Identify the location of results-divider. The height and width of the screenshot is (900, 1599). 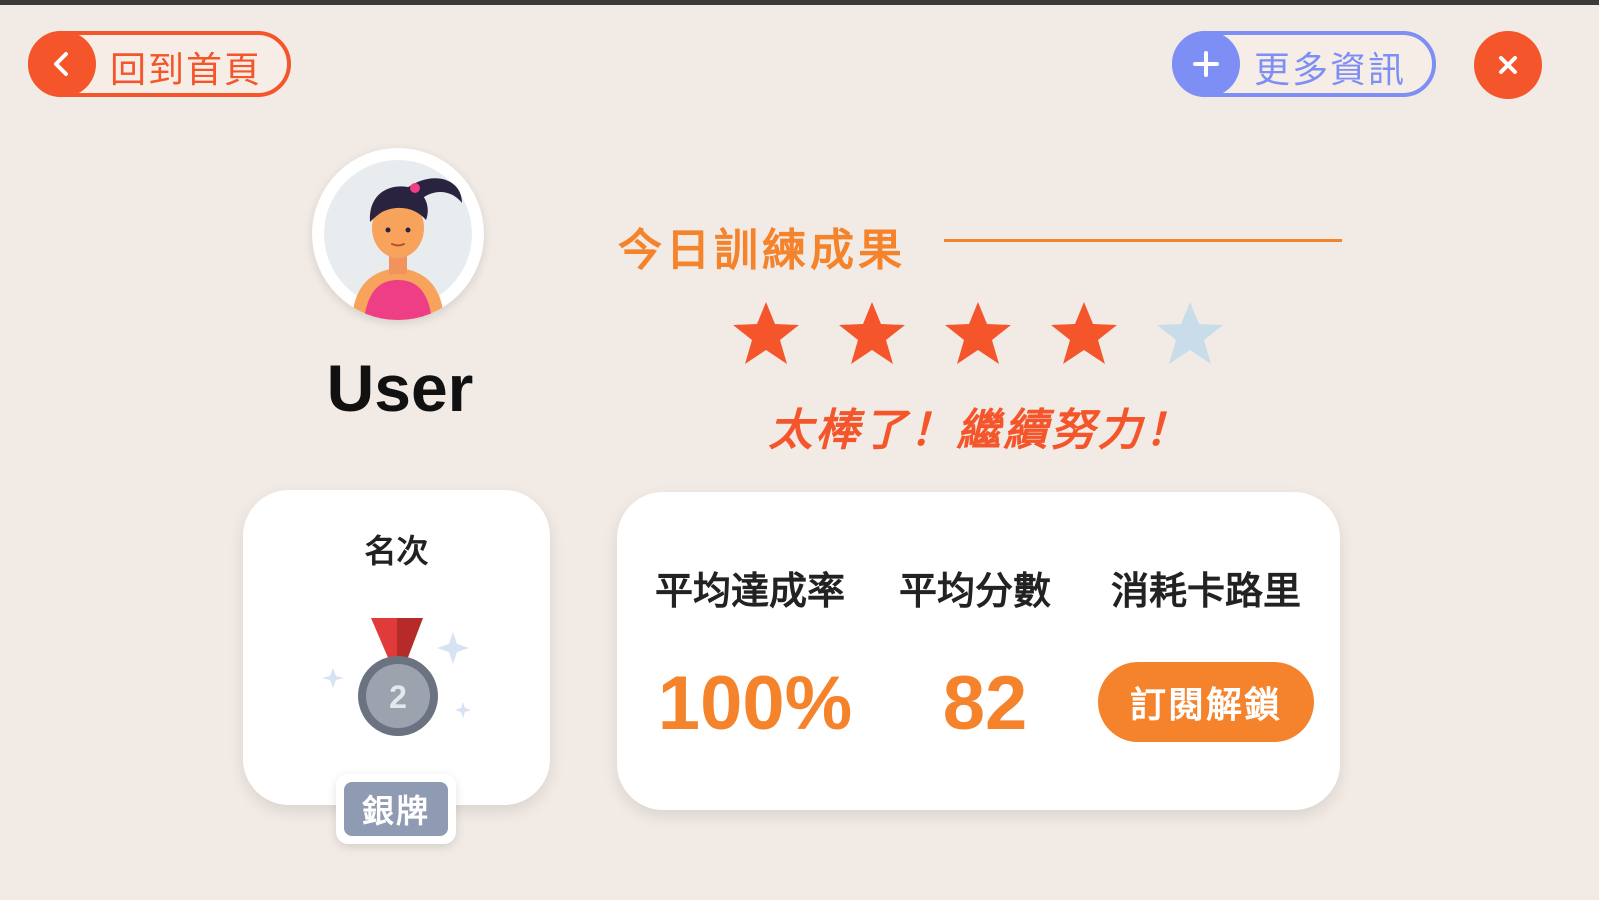
(1143, 240).